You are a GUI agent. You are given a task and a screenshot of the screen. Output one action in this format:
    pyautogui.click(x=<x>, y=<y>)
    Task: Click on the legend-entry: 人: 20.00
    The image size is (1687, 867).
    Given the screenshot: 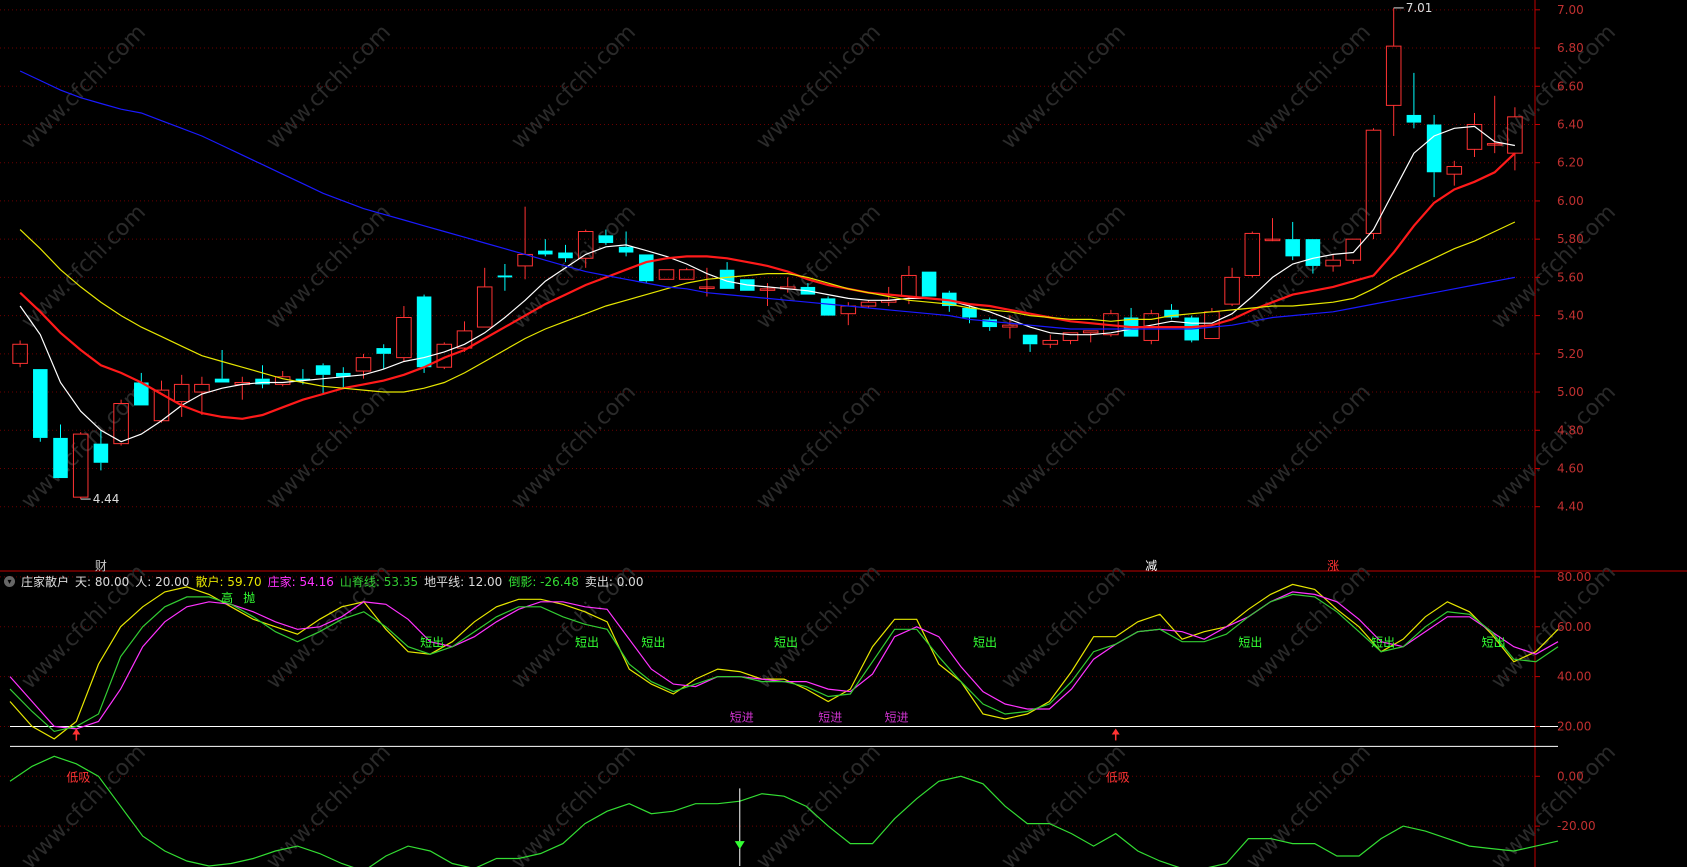 What is the action you would take?
    pyautogui.click(x=162, y=581)
    